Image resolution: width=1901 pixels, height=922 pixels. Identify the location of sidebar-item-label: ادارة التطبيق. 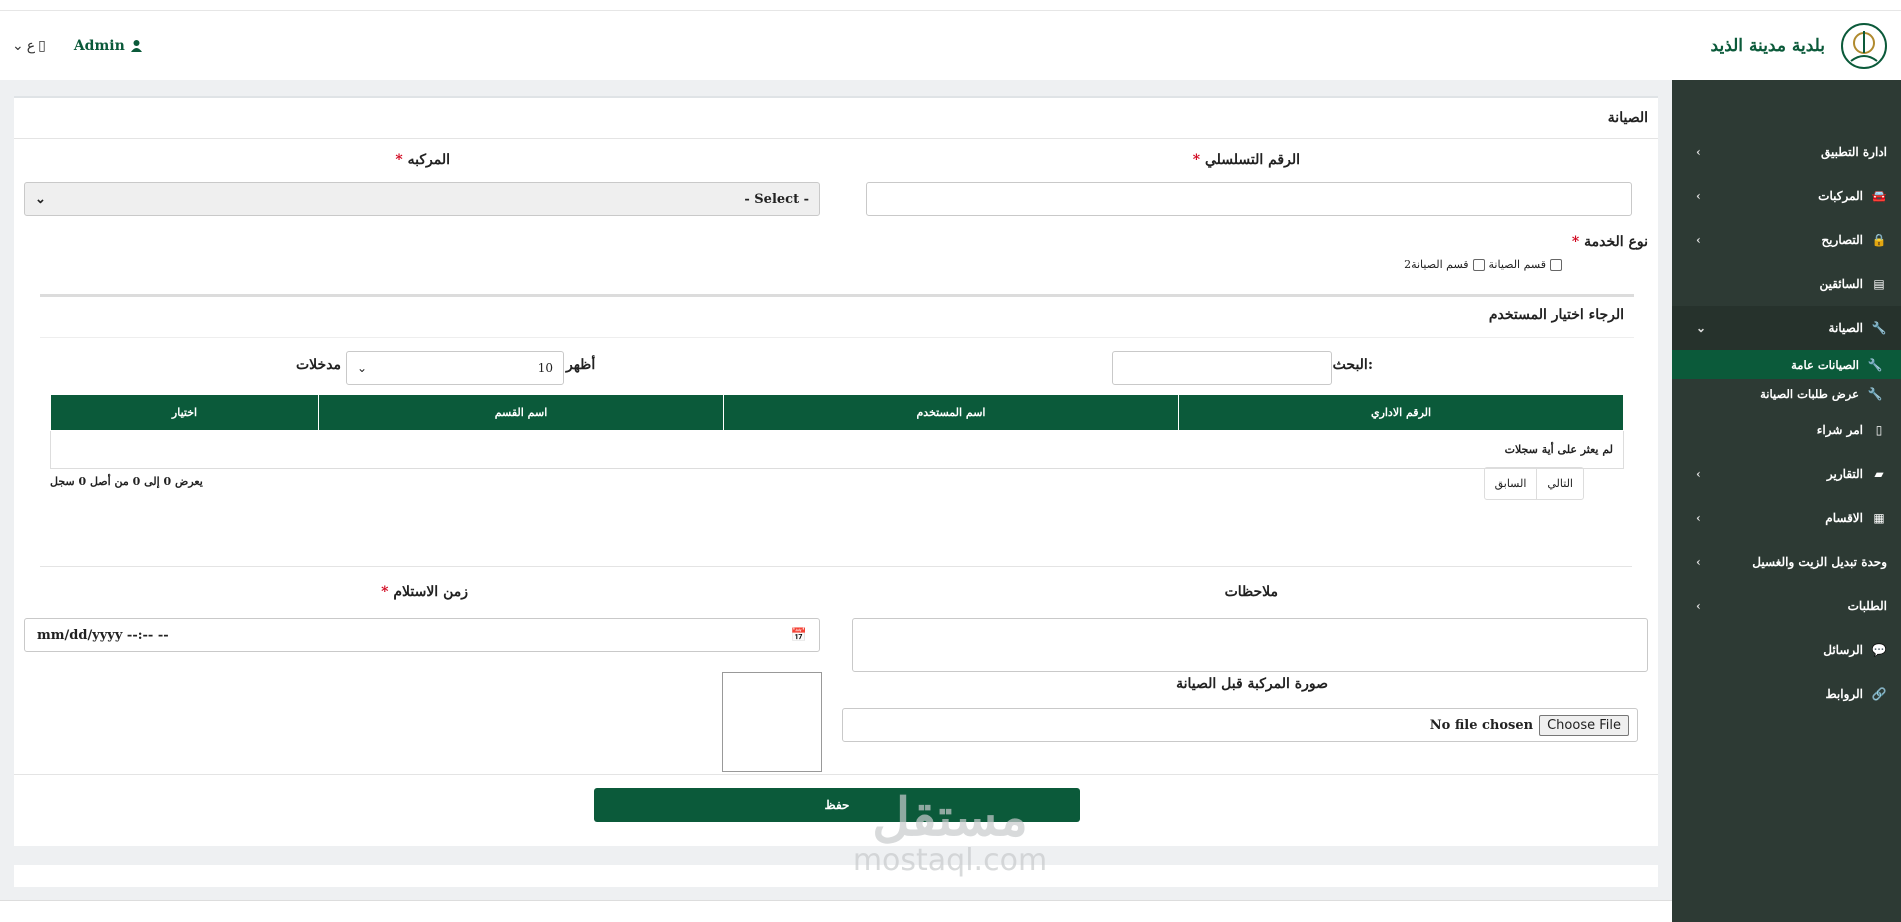
(1854, 152).